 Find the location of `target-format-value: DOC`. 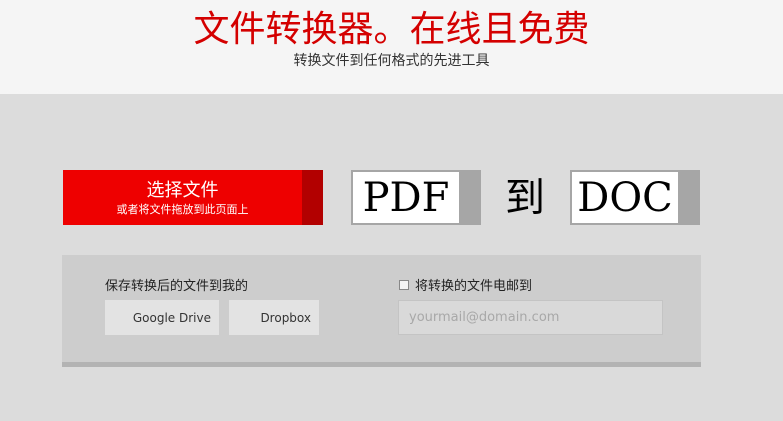

target-format-value: DOC is located at coordinates (625, 197).